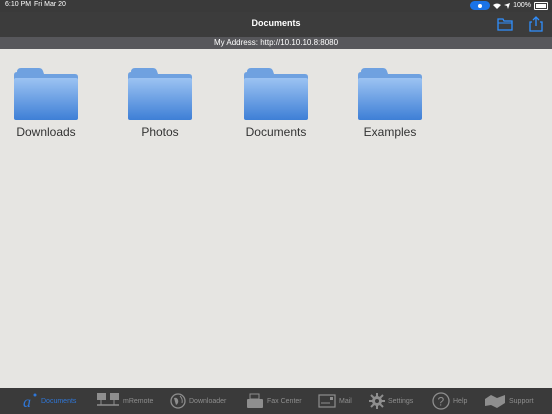 This screenshot has height=414, width=552. I want to click on folder-label: Photos, so click(160, 132).